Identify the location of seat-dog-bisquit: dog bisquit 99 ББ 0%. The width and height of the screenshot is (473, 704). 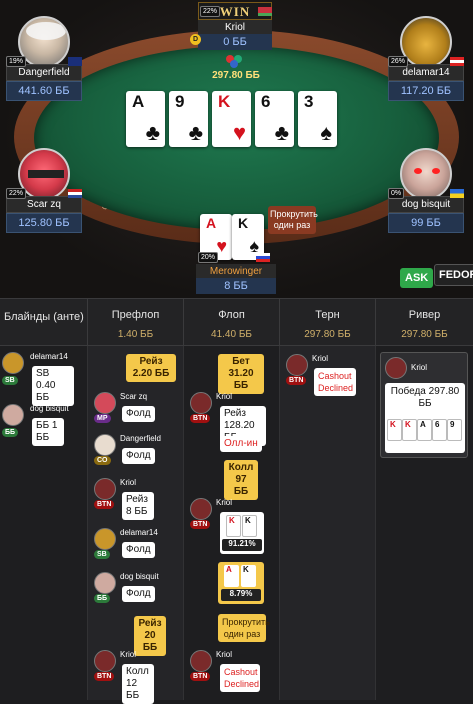
(426, 190).